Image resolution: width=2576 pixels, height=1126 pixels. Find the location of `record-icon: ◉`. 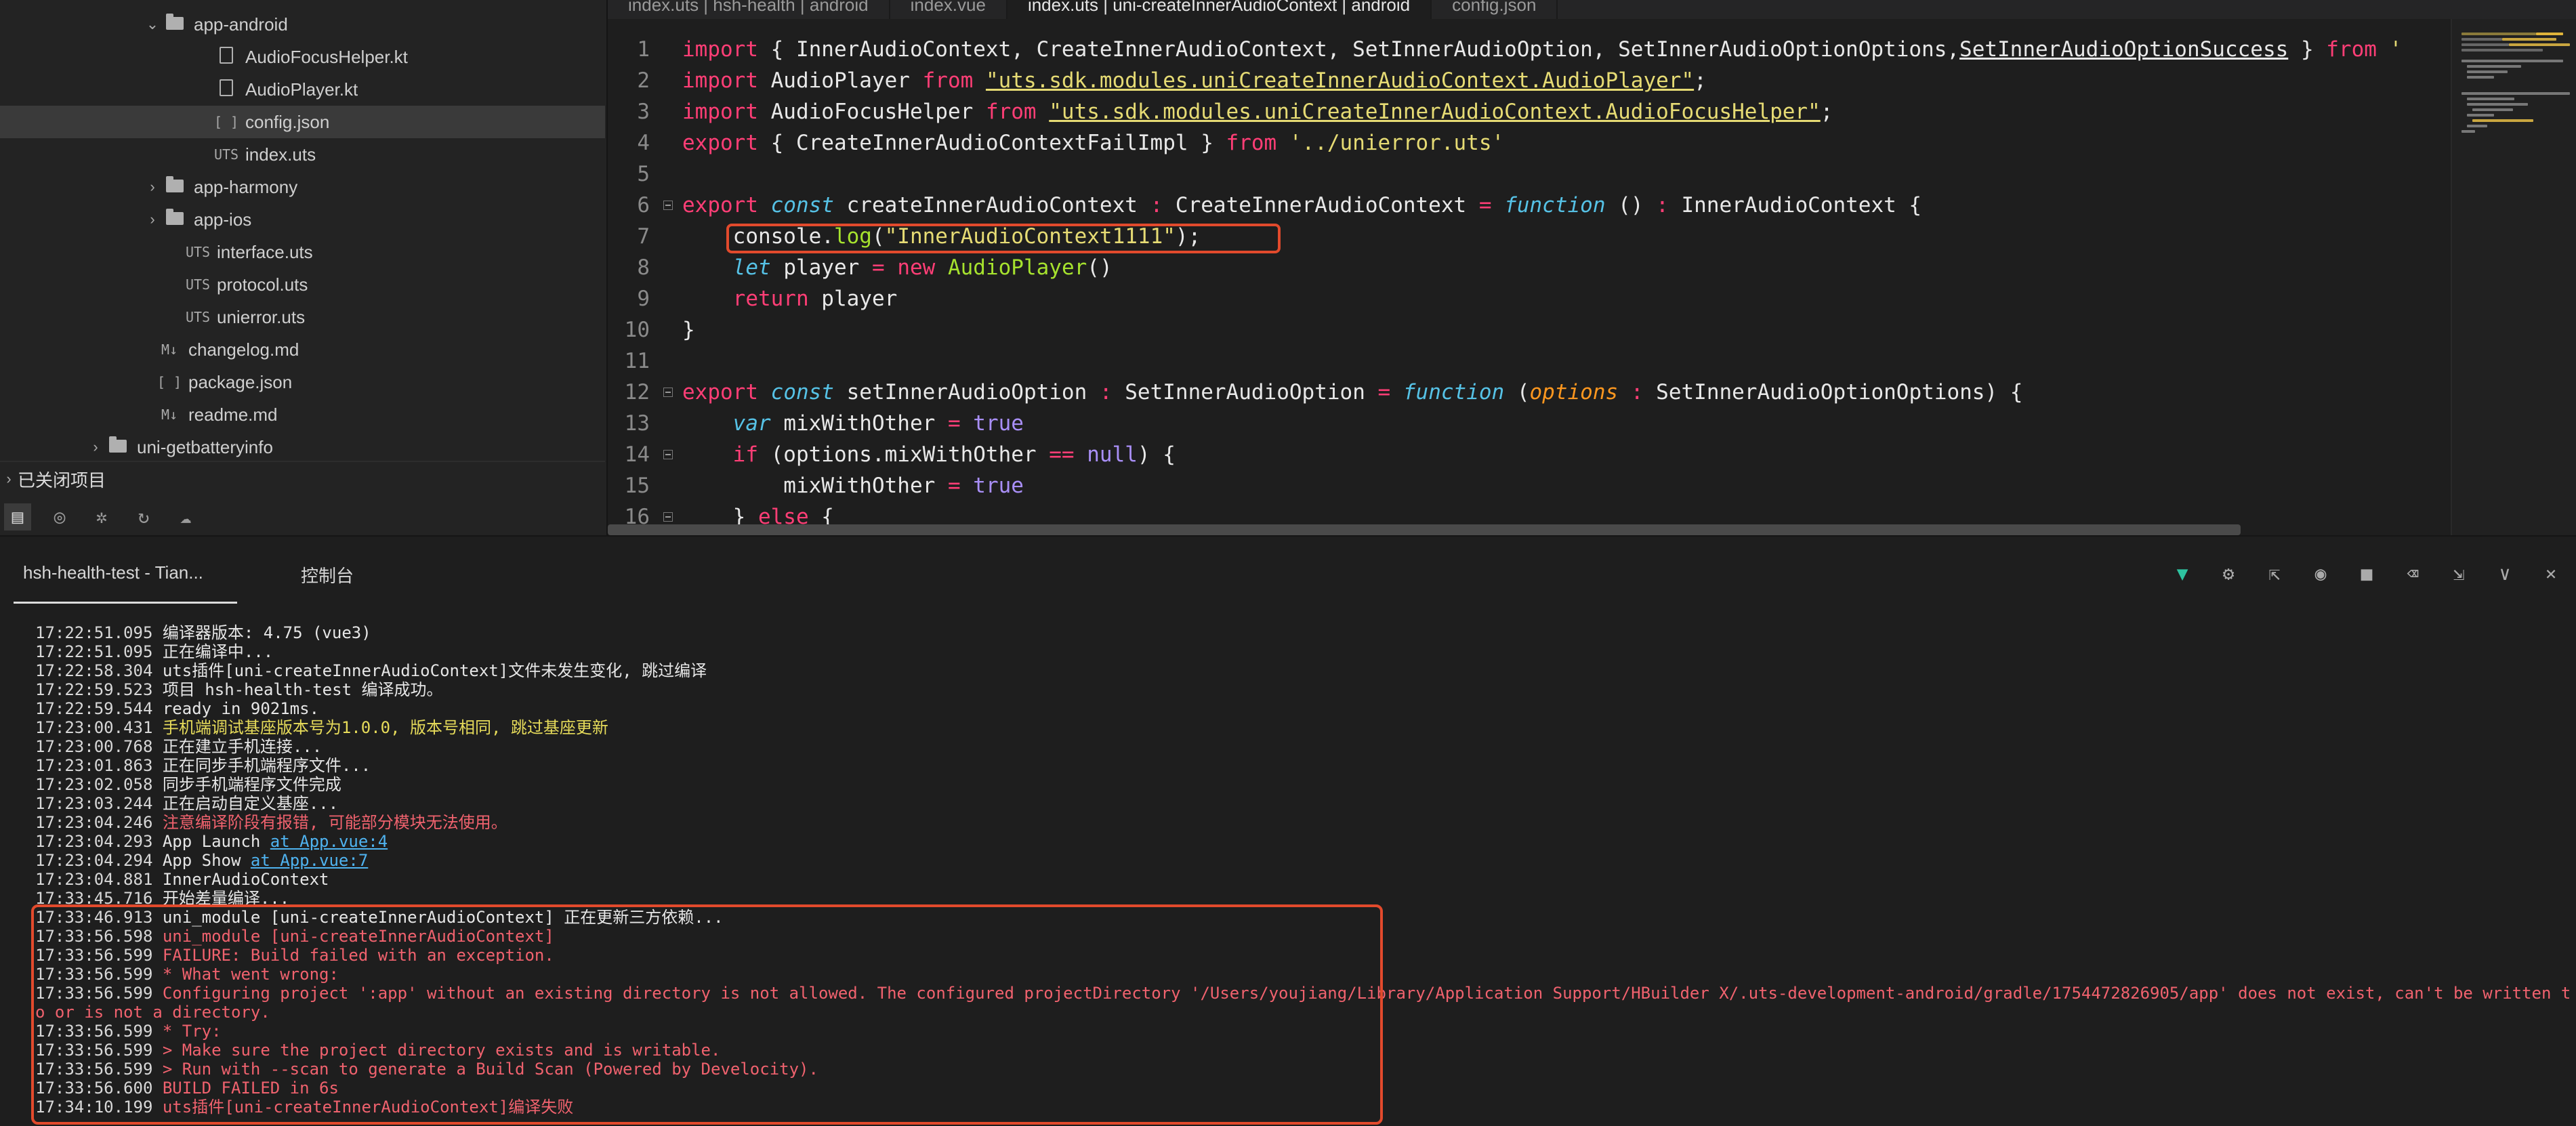

record-icon: ◉ is located at coordinates (2320, 573).